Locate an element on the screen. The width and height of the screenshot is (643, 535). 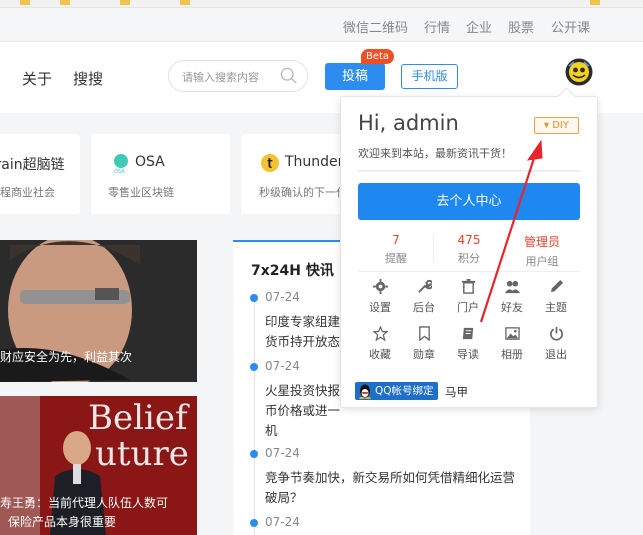
chain-card: ʈ ThunderC 秒级确认的下一代 is located at coordinates (297, 174).